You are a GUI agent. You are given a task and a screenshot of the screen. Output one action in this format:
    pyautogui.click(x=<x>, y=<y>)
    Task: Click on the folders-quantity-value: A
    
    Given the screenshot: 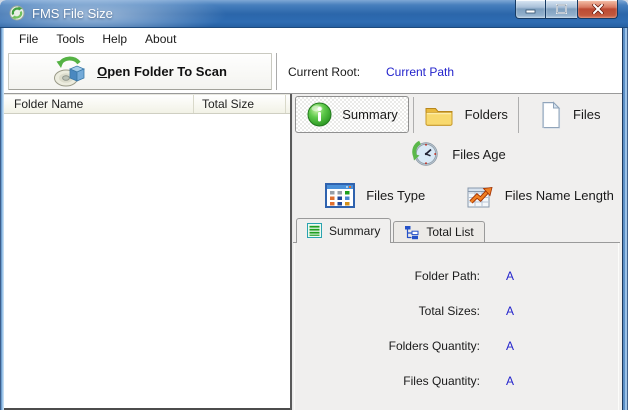 What is the action you would take?
    pyautogui.click(x=510, y=345)
    